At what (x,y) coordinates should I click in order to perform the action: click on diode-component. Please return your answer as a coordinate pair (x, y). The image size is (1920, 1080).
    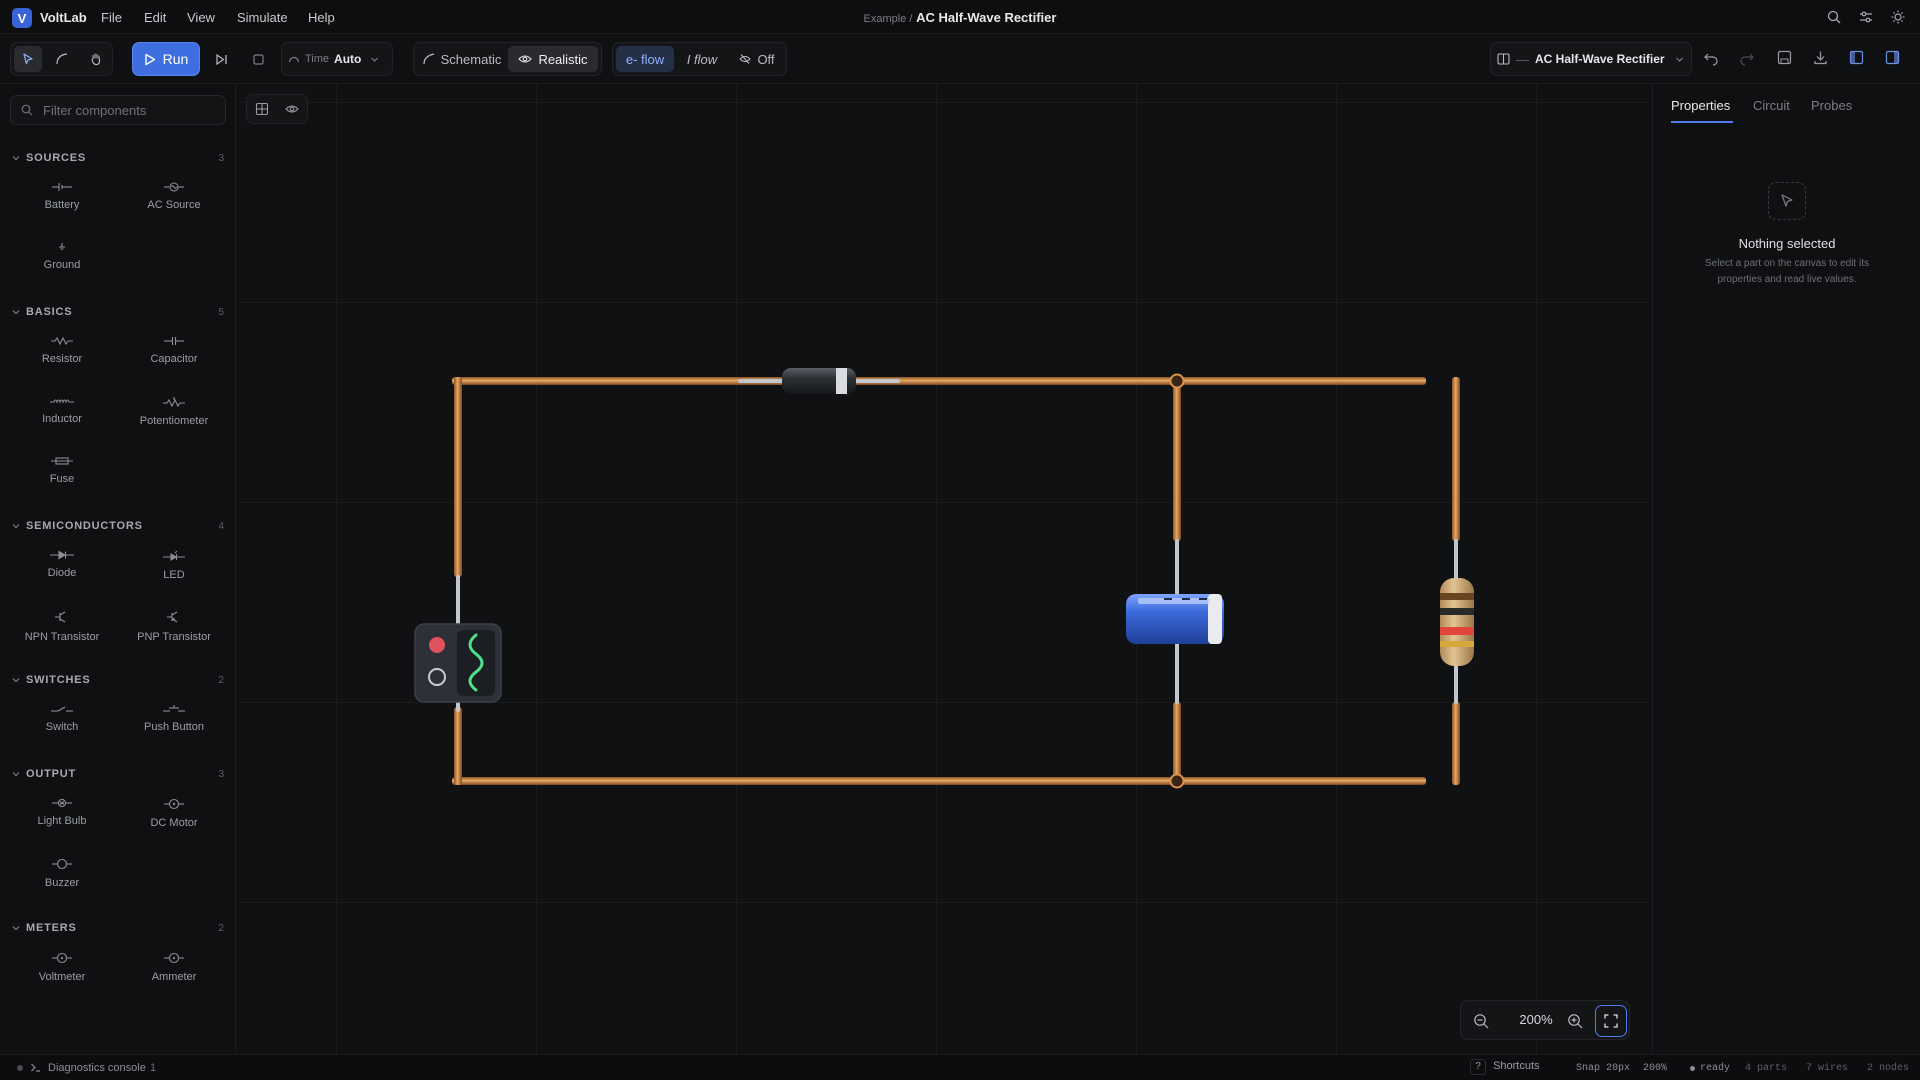
    Looking at the image, I should click on (819, 381).